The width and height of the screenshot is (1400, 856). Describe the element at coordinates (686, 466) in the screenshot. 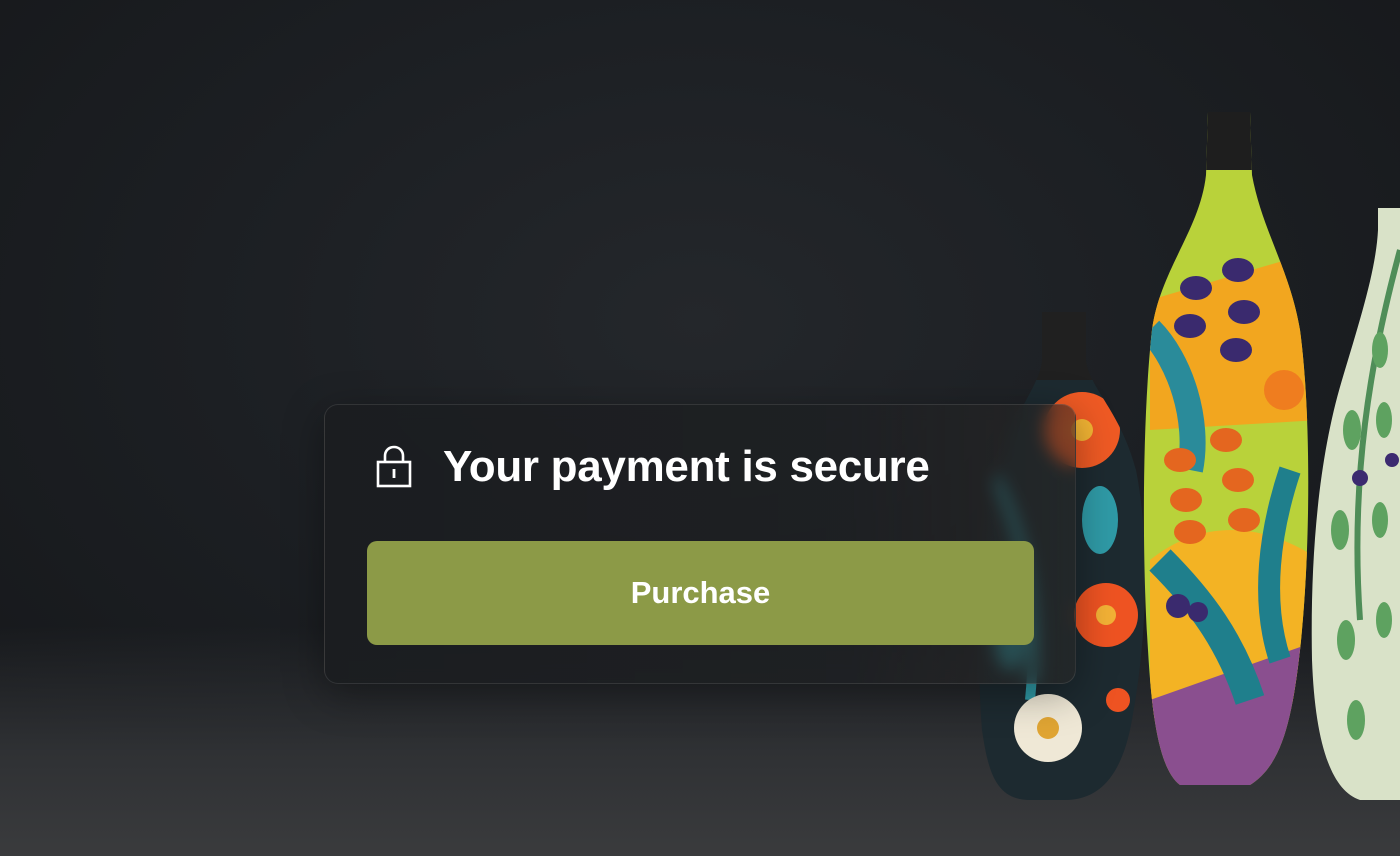

I see `card-title: Your payment is secure` at that location.